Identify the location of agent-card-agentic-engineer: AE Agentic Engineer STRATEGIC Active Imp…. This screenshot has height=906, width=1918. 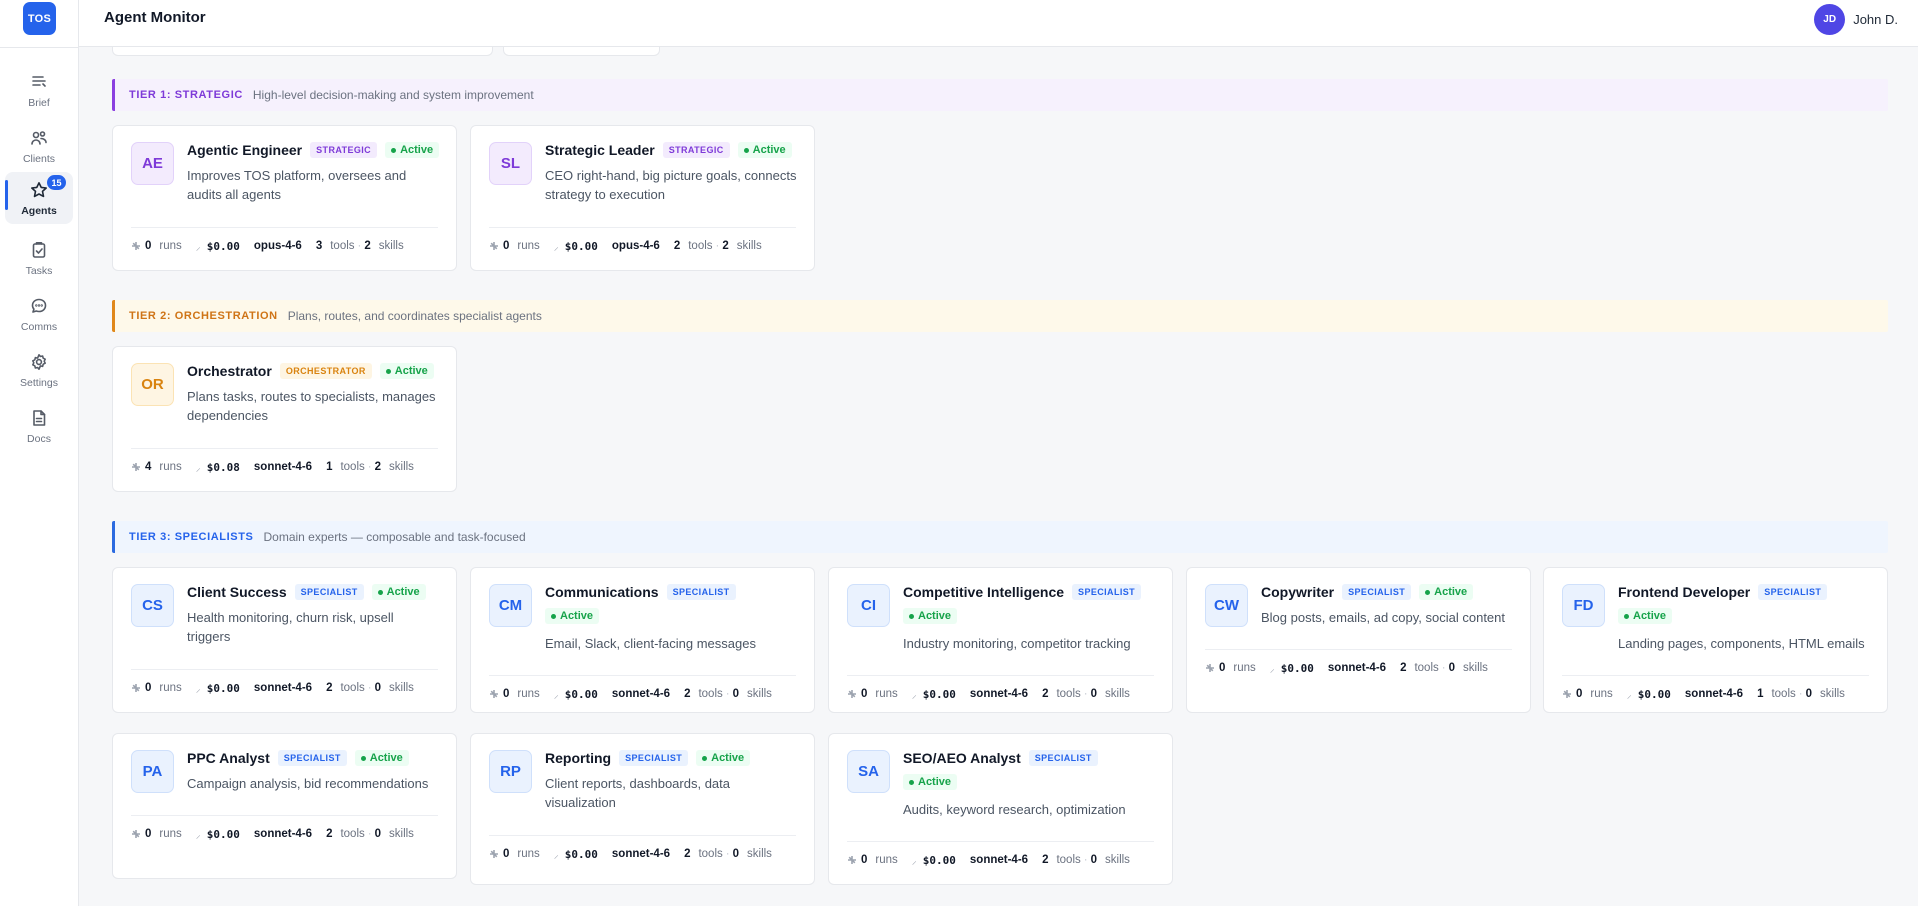
(284, 198).